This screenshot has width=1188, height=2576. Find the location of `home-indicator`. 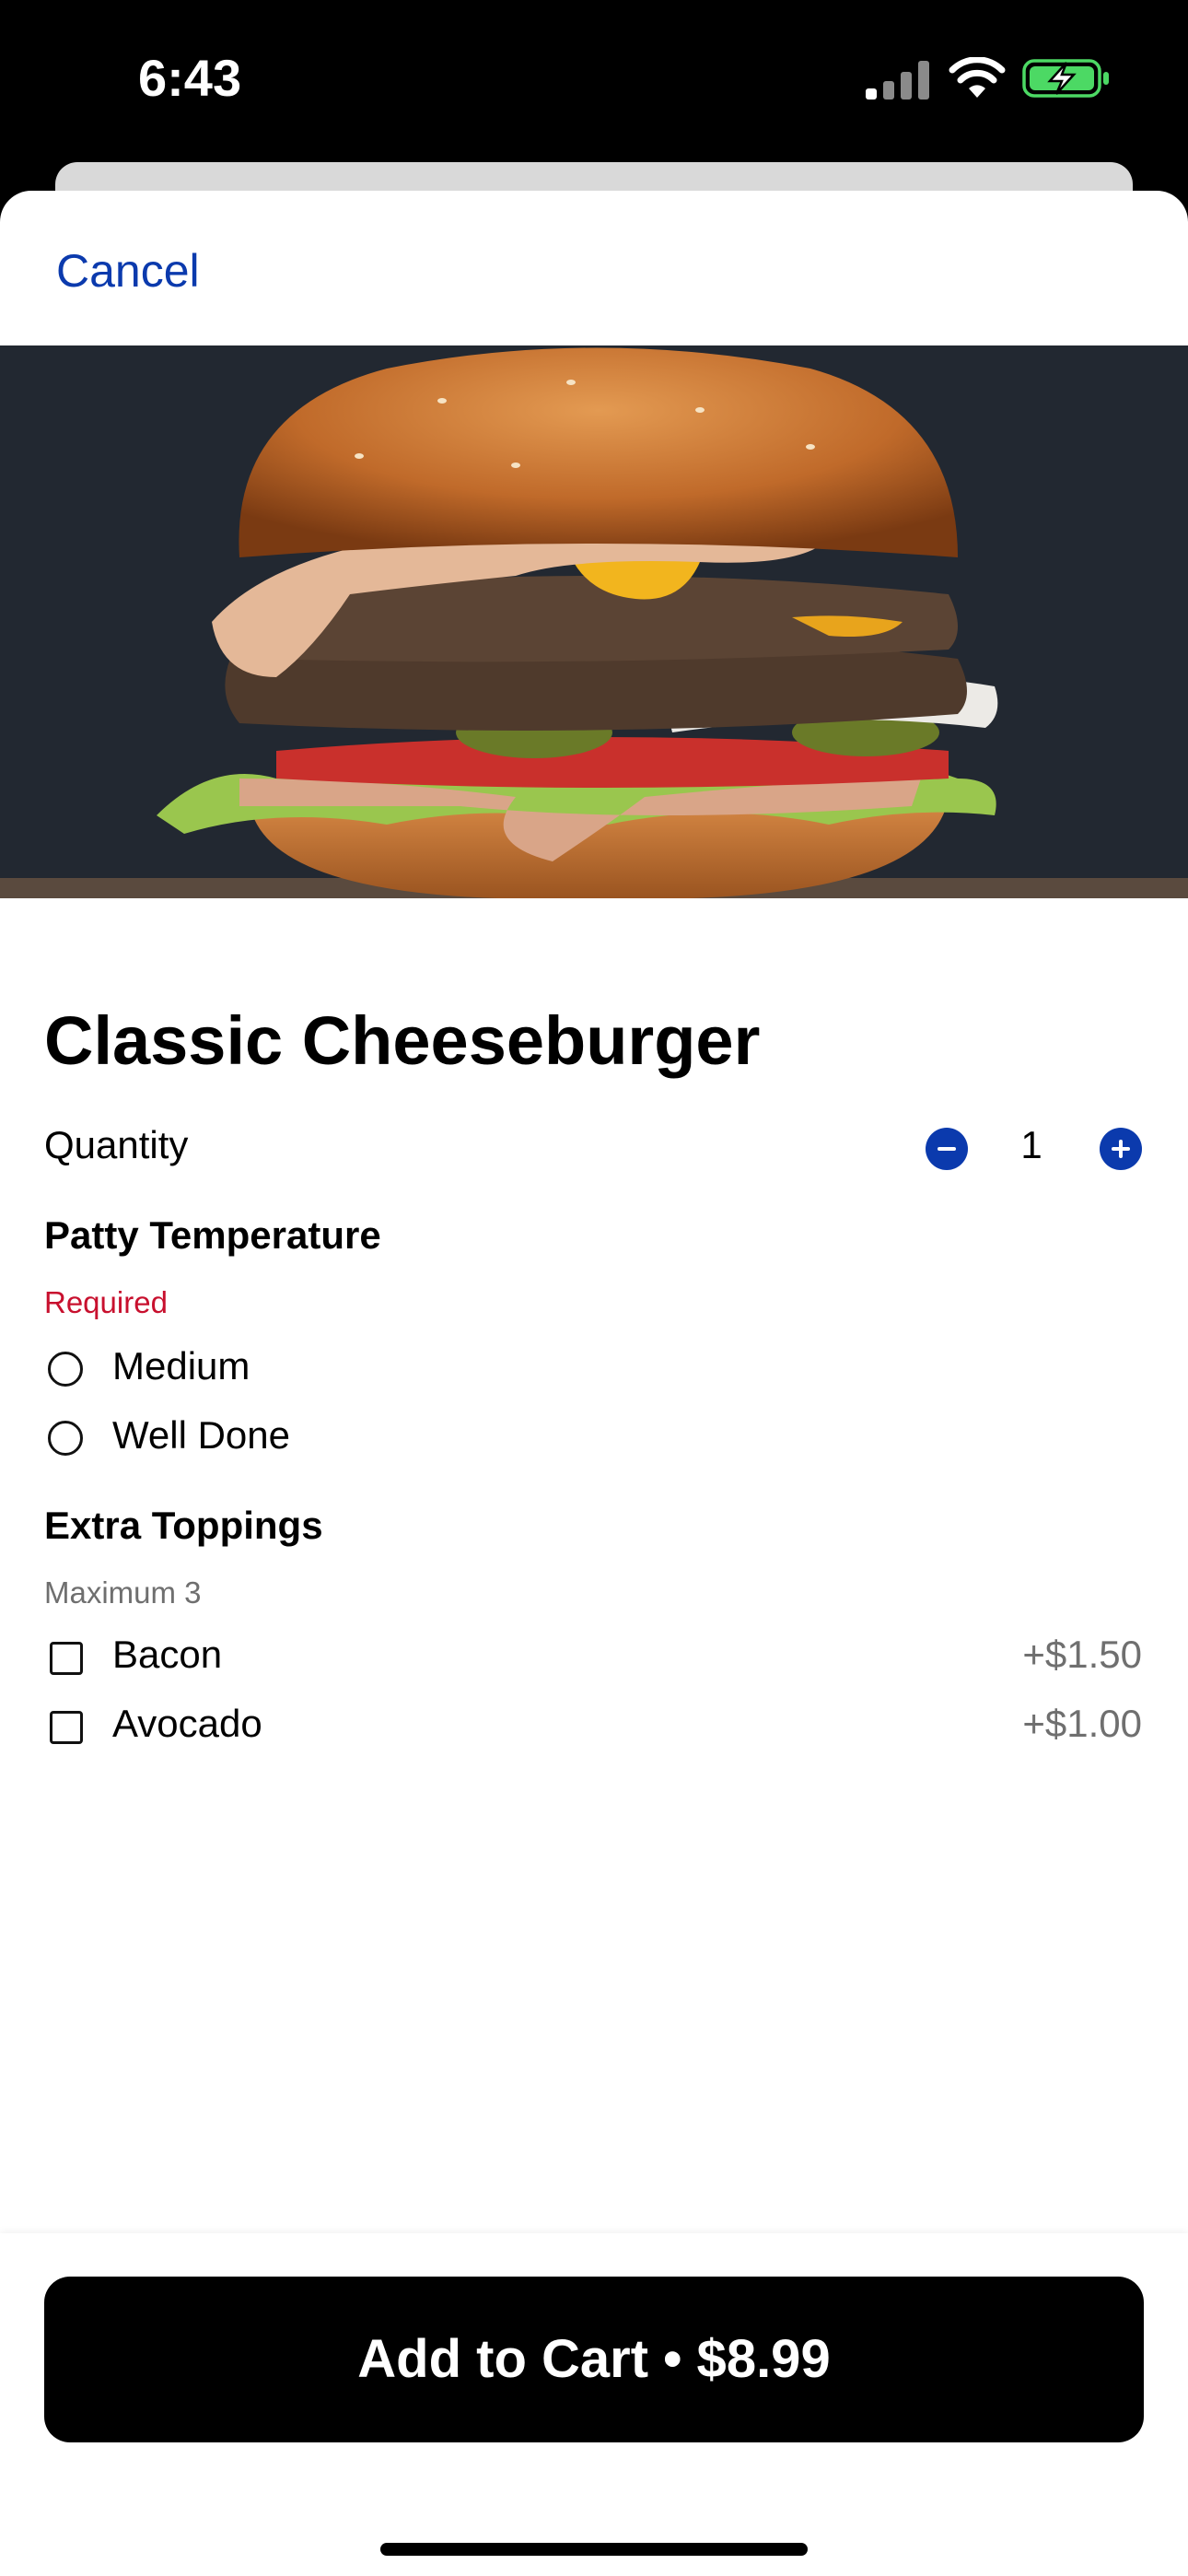

home-indicator is located at coordinates (594, 2549).